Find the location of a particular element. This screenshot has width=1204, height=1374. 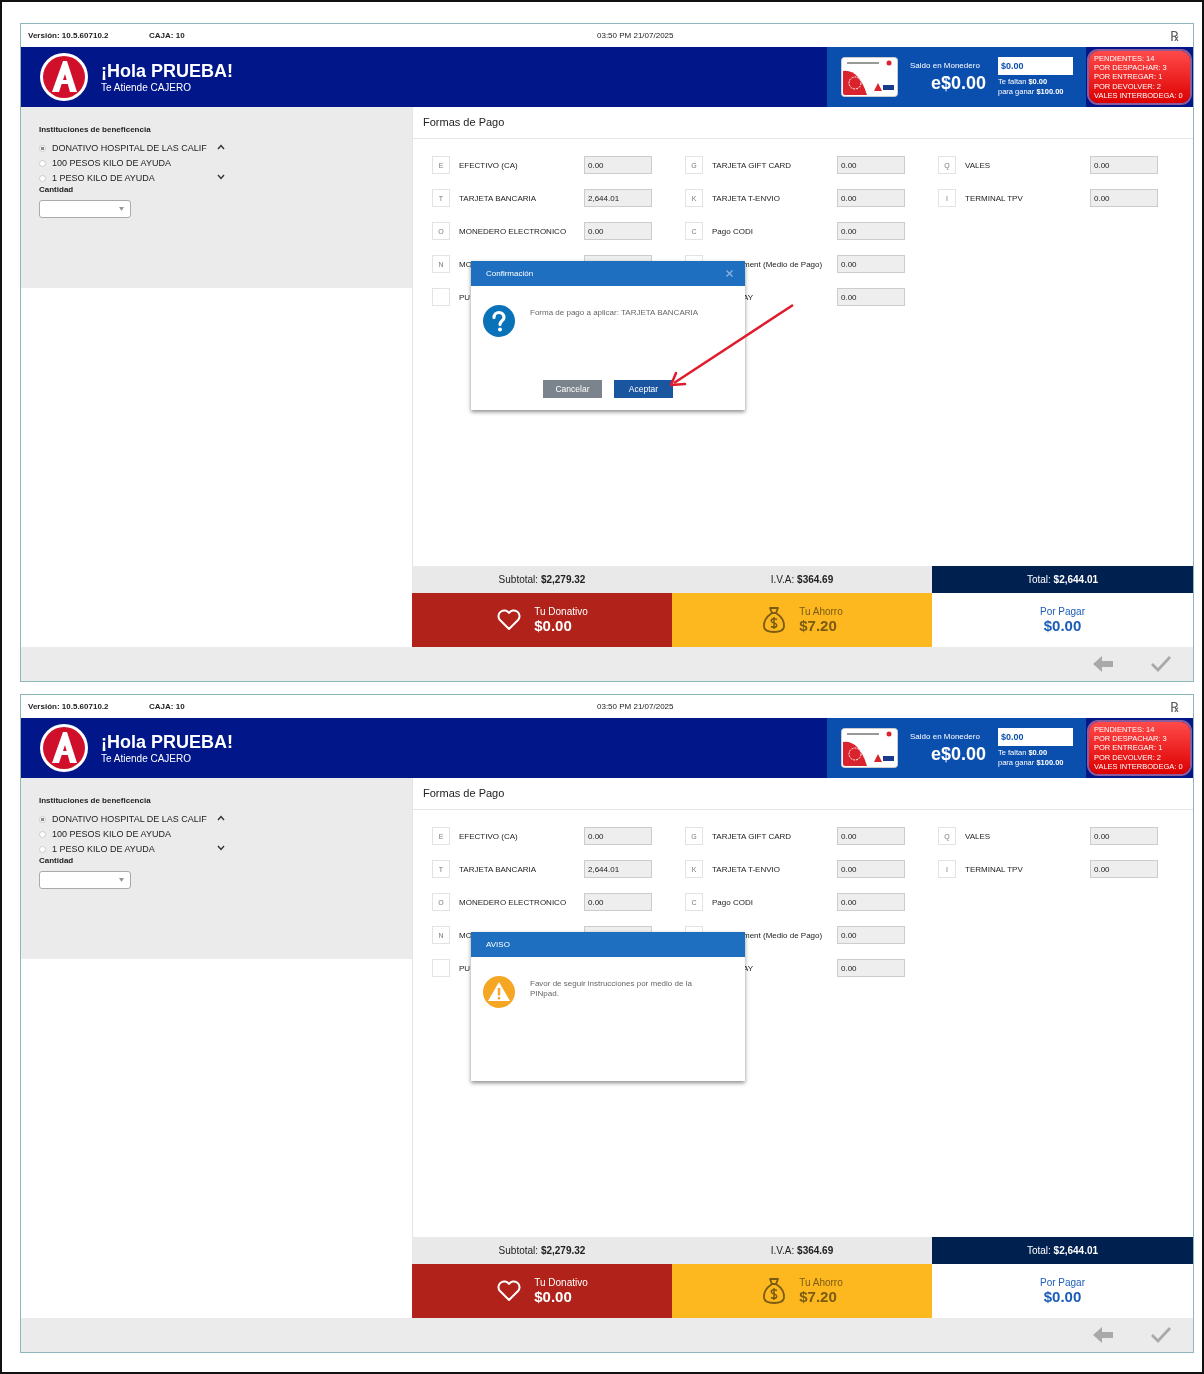

greeting: ¡Hola PRUEBA! is located at coordinates (167, 742).